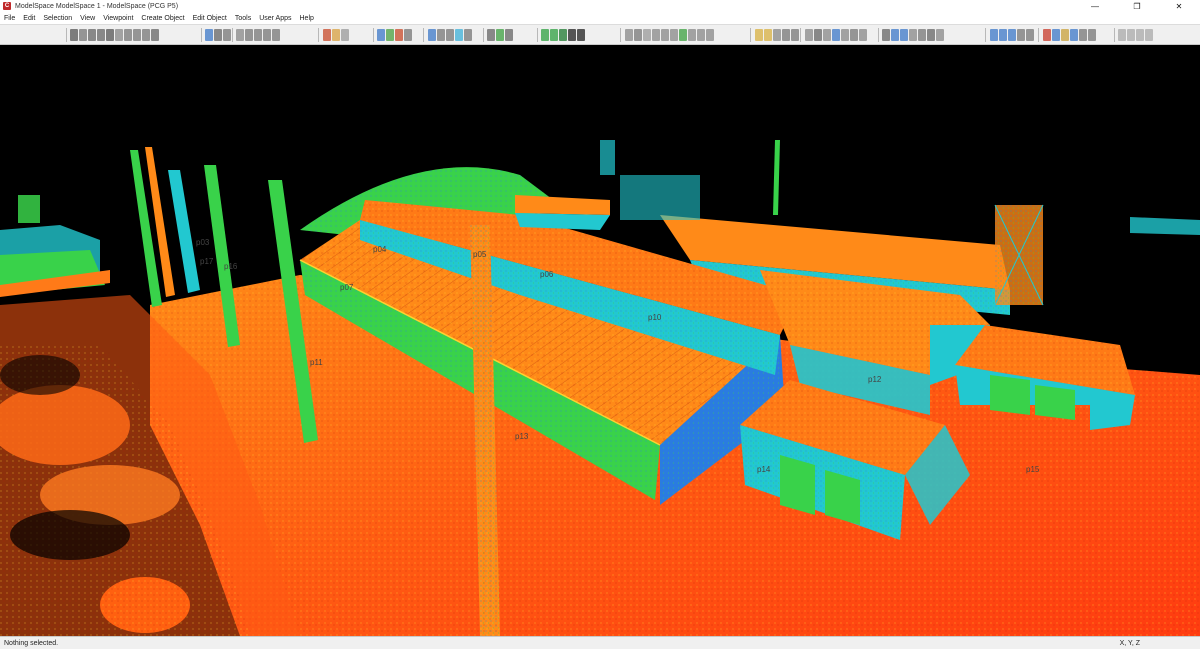 The width and height of the screenshot is (1200, 649). What do you see at coordinates (57, 18) in the screenshot?
I see `menu-selection: Selection` at bounding box center [57, 18].